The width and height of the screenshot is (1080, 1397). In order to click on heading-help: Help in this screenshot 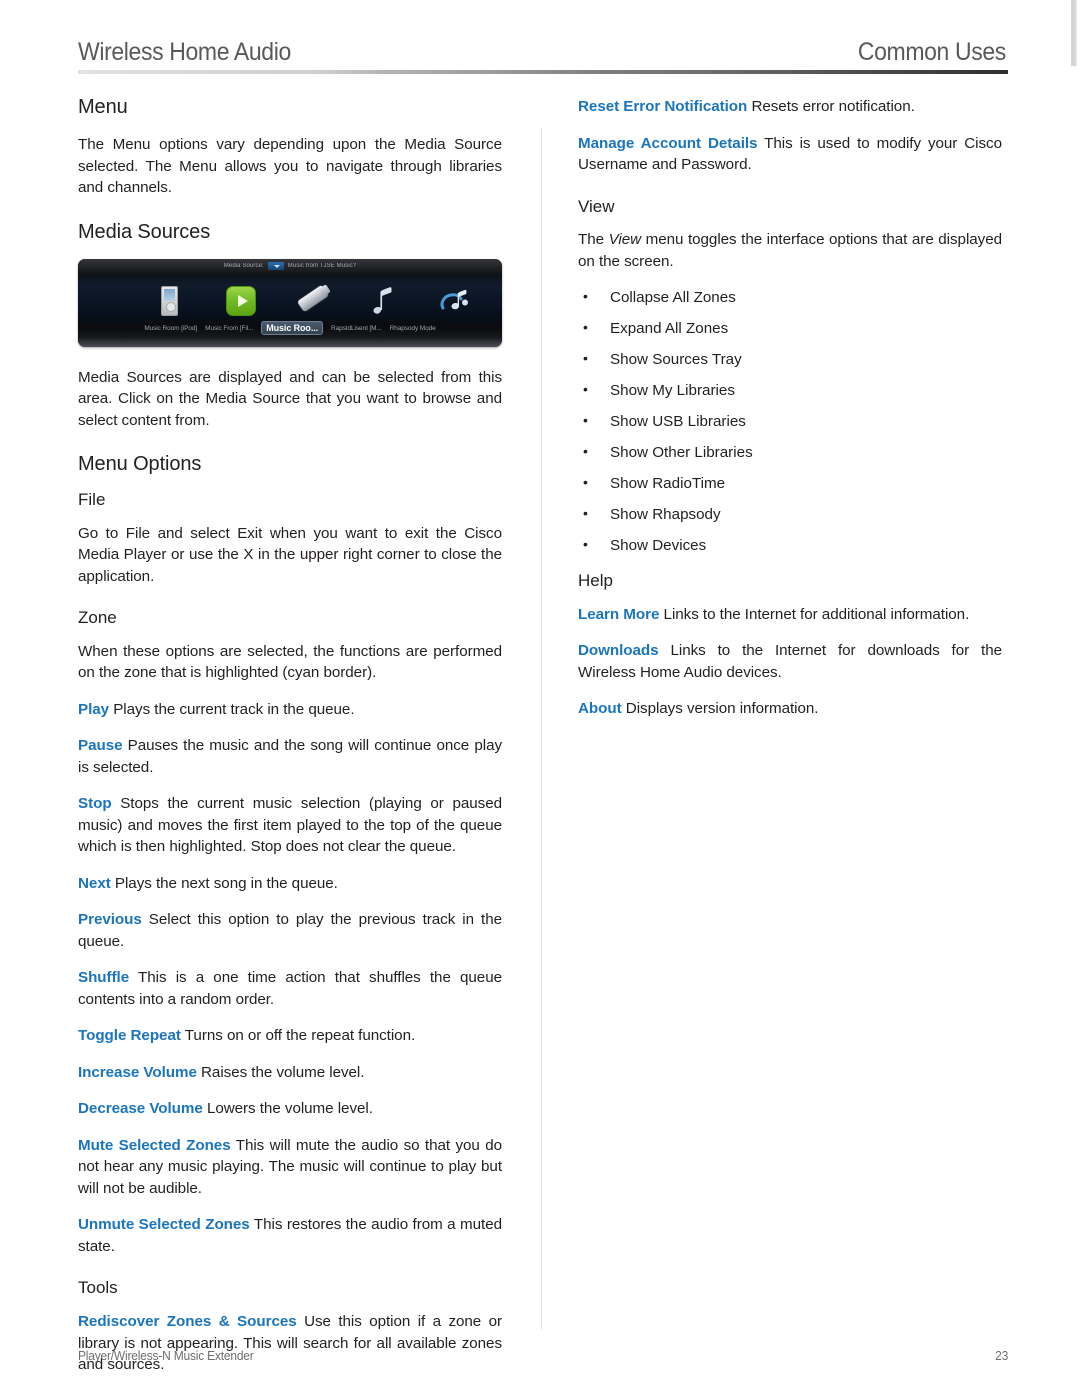, I will do `click(595, 581)`.